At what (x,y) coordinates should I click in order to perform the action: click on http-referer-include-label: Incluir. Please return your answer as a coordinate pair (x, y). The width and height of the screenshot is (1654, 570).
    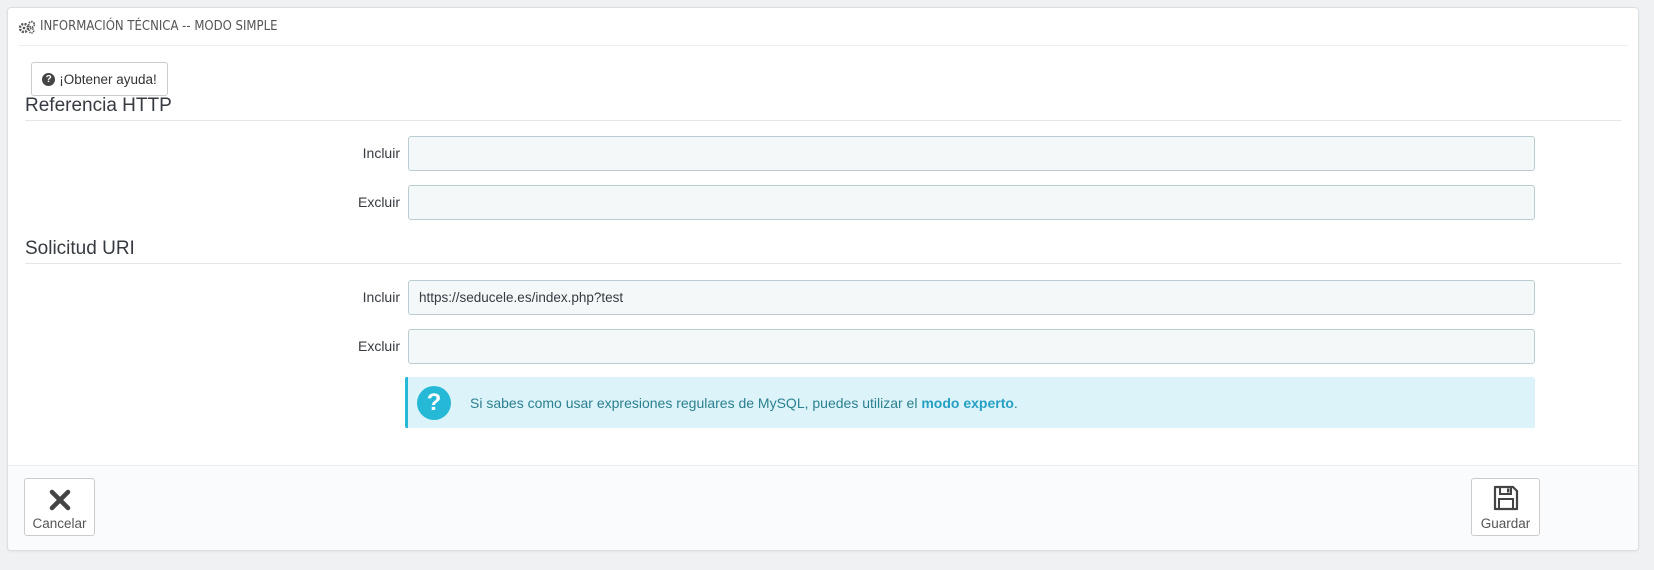
    Looking at the image, I should click on (381, 153).